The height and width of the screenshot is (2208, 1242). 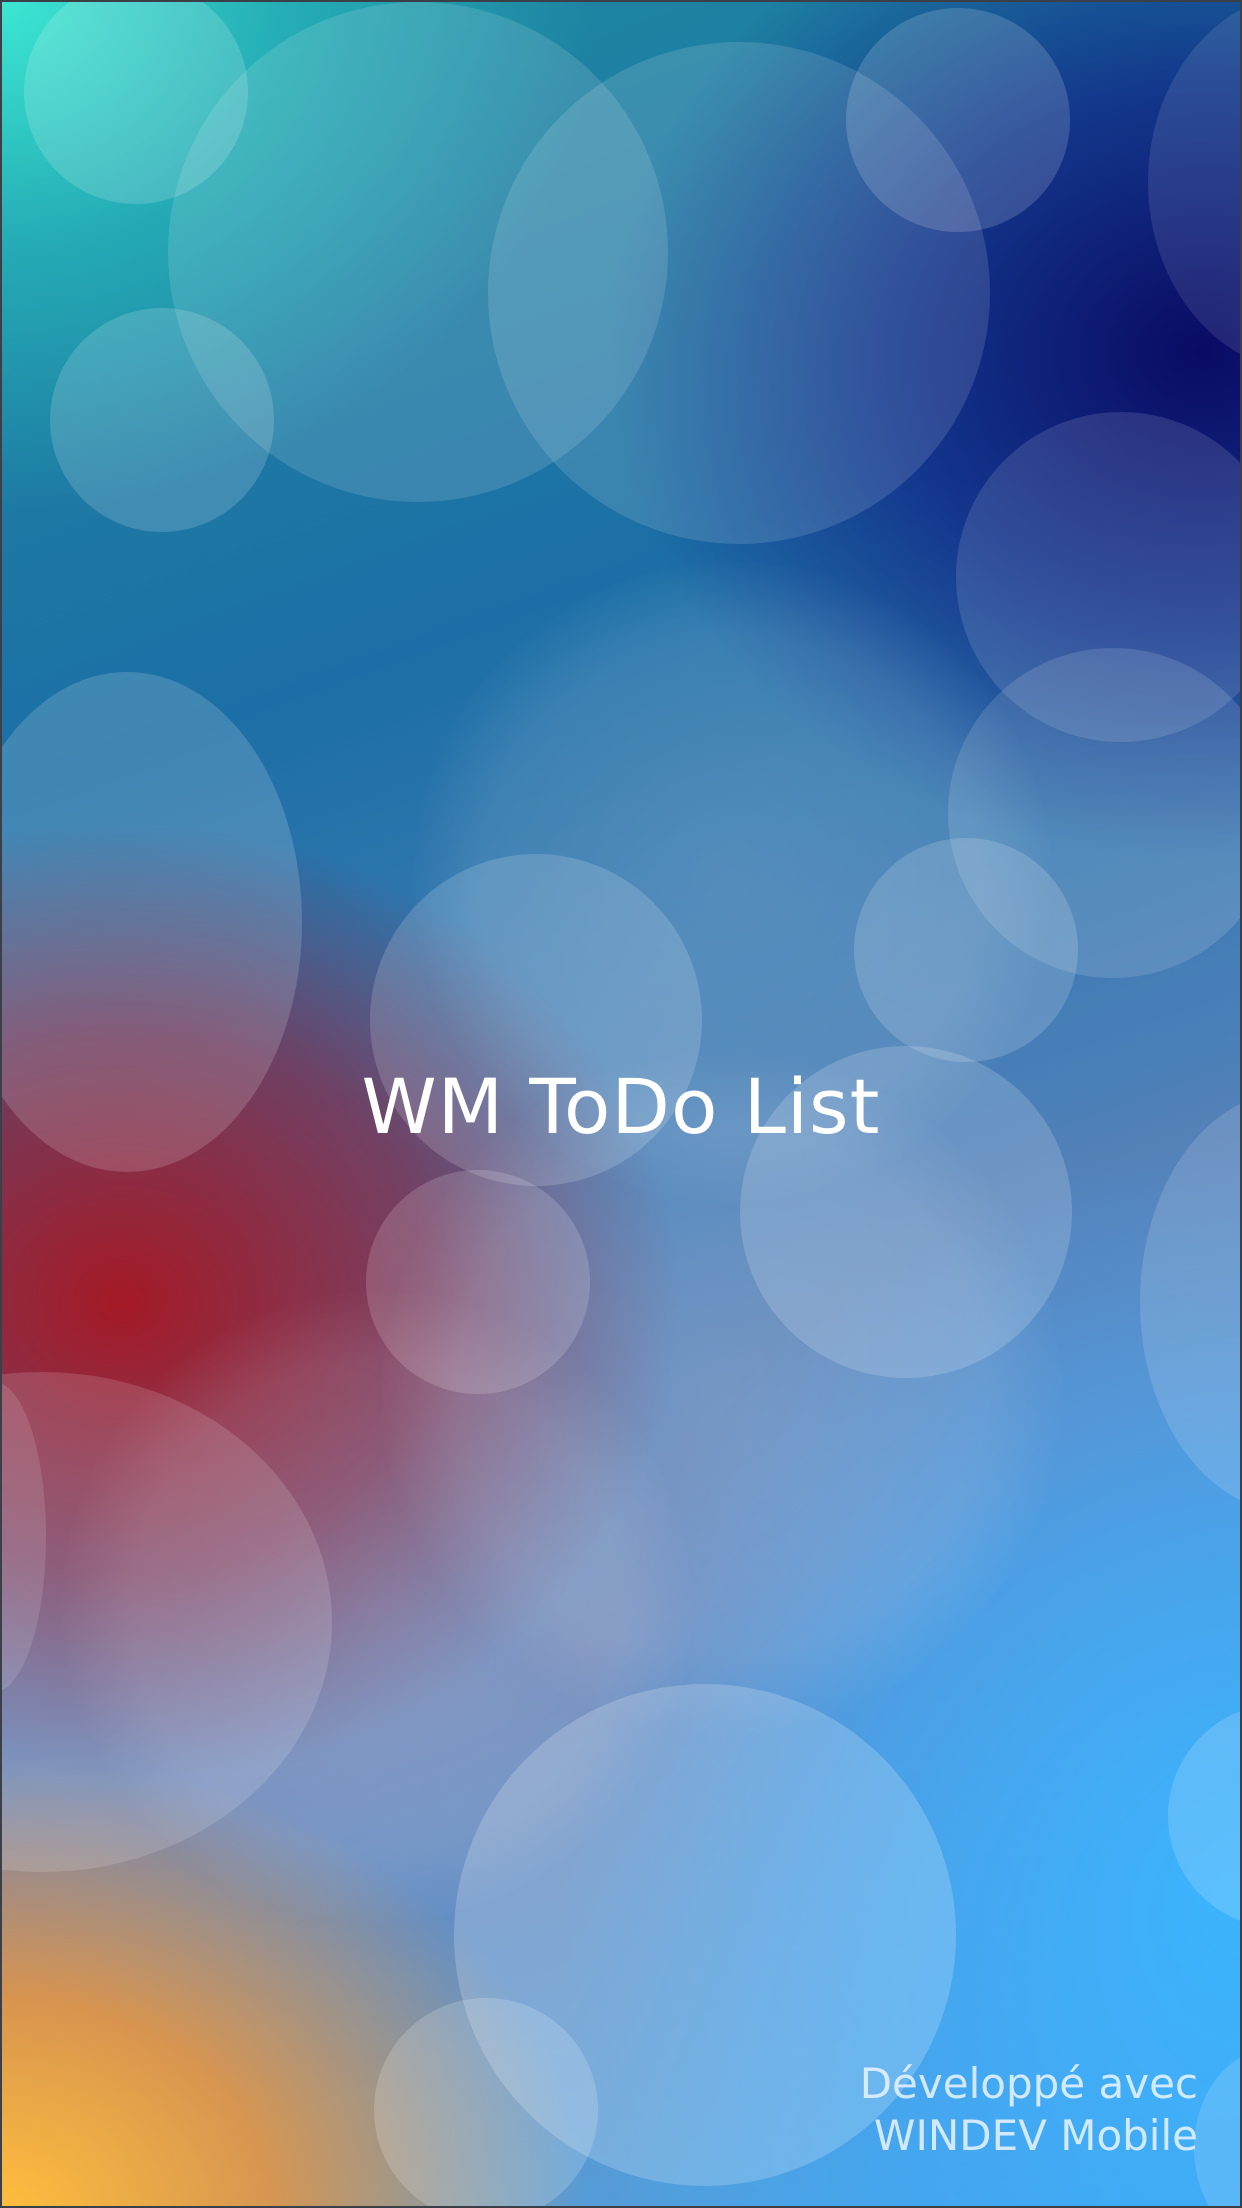 I want to click on credit-line-2: WINDEV Mobile, so click(x=1035, y=2135).